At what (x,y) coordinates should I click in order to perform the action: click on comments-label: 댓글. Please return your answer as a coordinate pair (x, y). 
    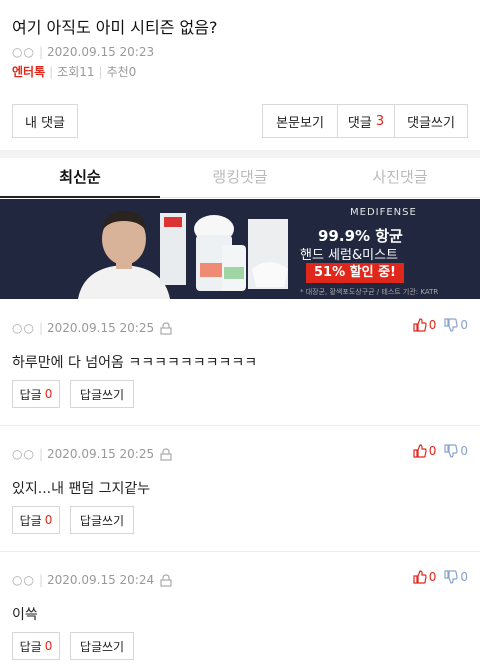
    Looking at the image, I should click on (359, 123).